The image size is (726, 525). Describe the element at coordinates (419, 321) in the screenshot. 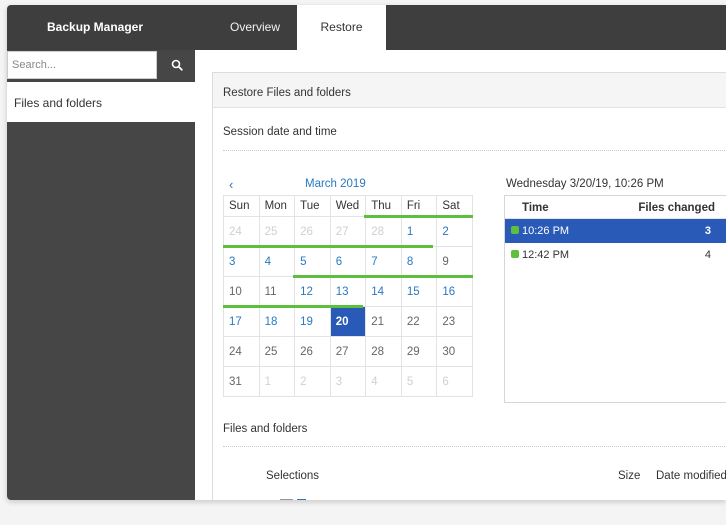

I see `calendar-day: 22` at that location.